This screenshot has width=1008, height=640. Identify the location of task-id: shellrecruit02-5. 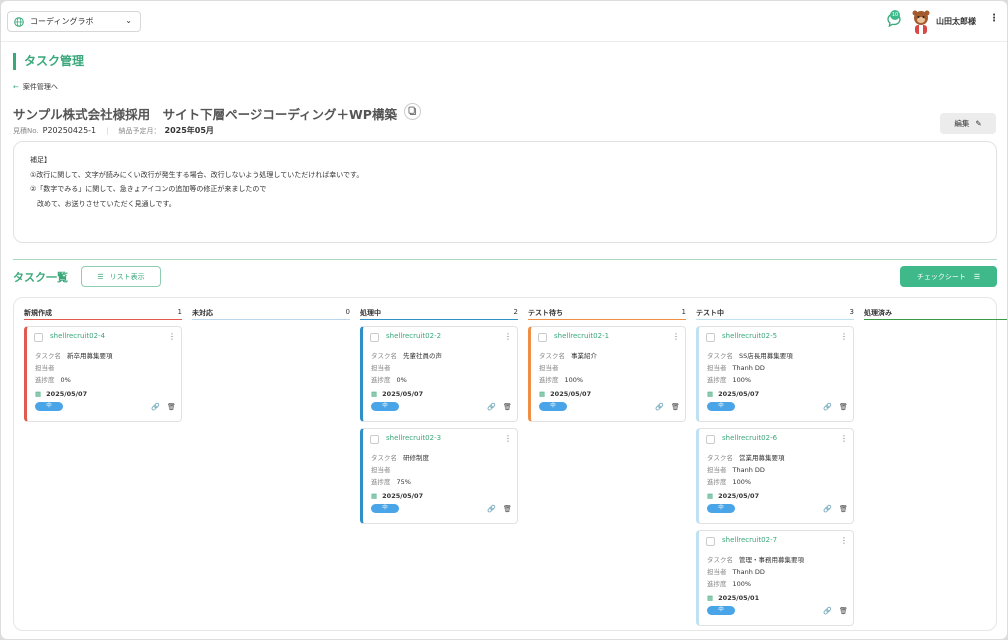
(749, 336).